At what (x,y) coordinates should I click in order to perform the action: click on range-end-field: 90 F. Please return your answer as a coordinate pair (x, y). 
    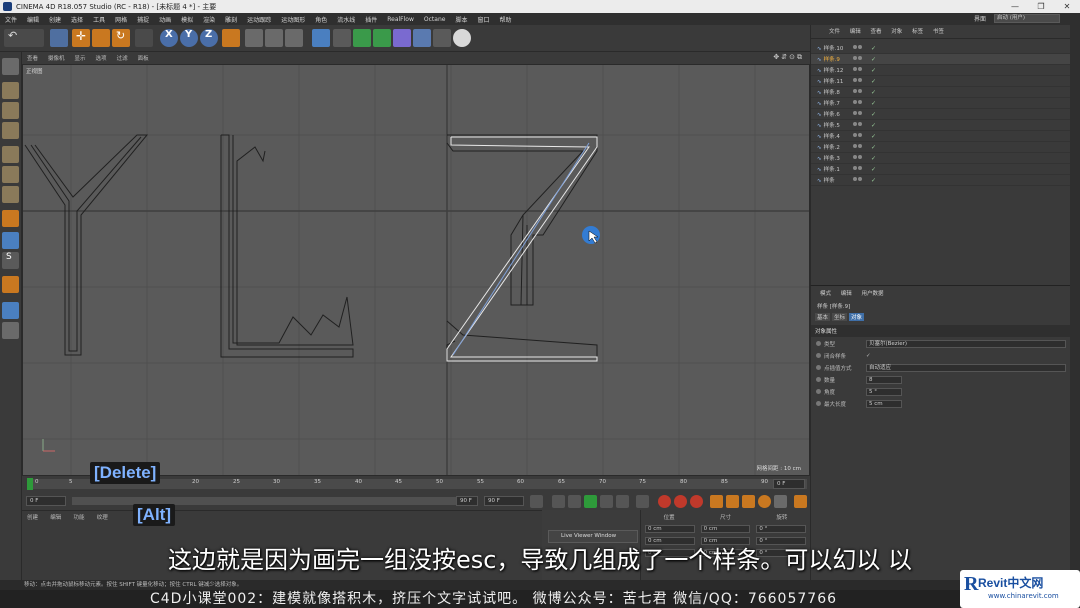
    Looking at the image, I should click on (467, 501).